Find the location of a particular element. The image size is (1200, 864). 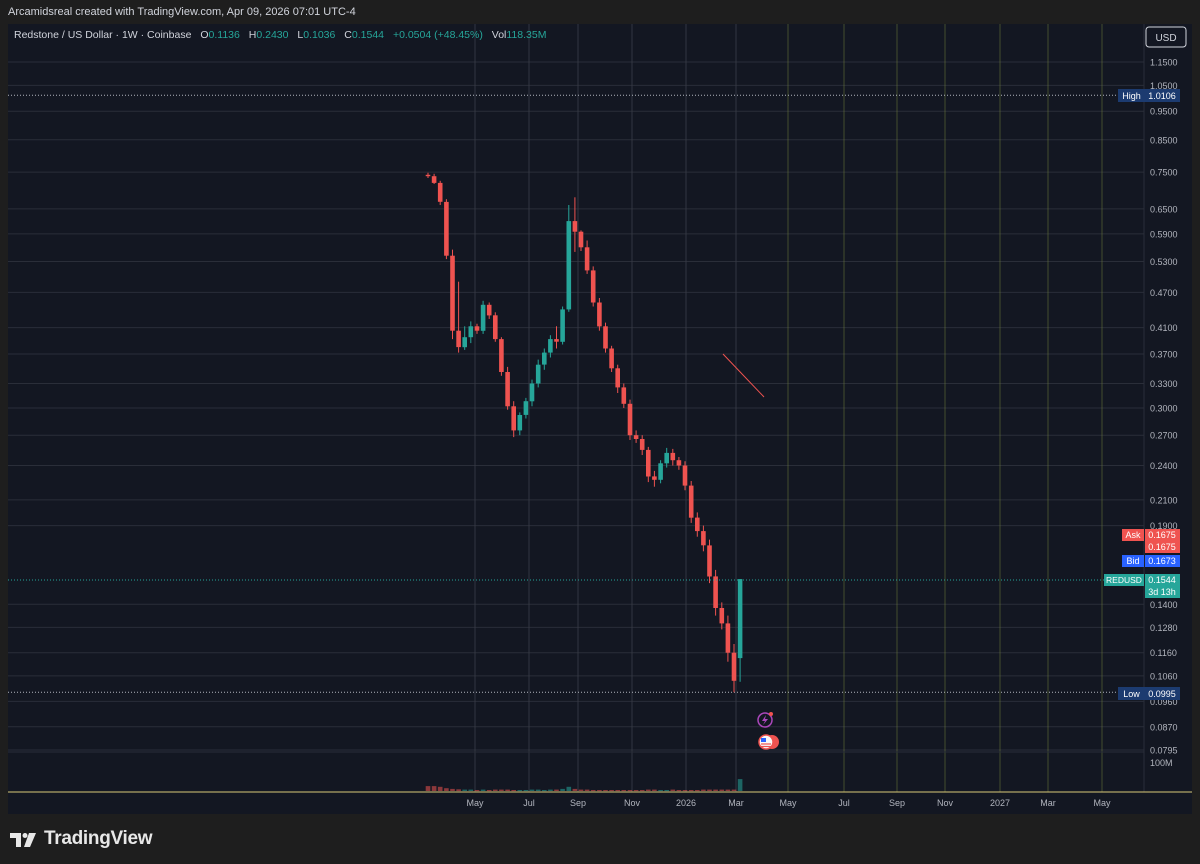

price-tick-label: 0.7500 is located at coordinates (1164, 173).